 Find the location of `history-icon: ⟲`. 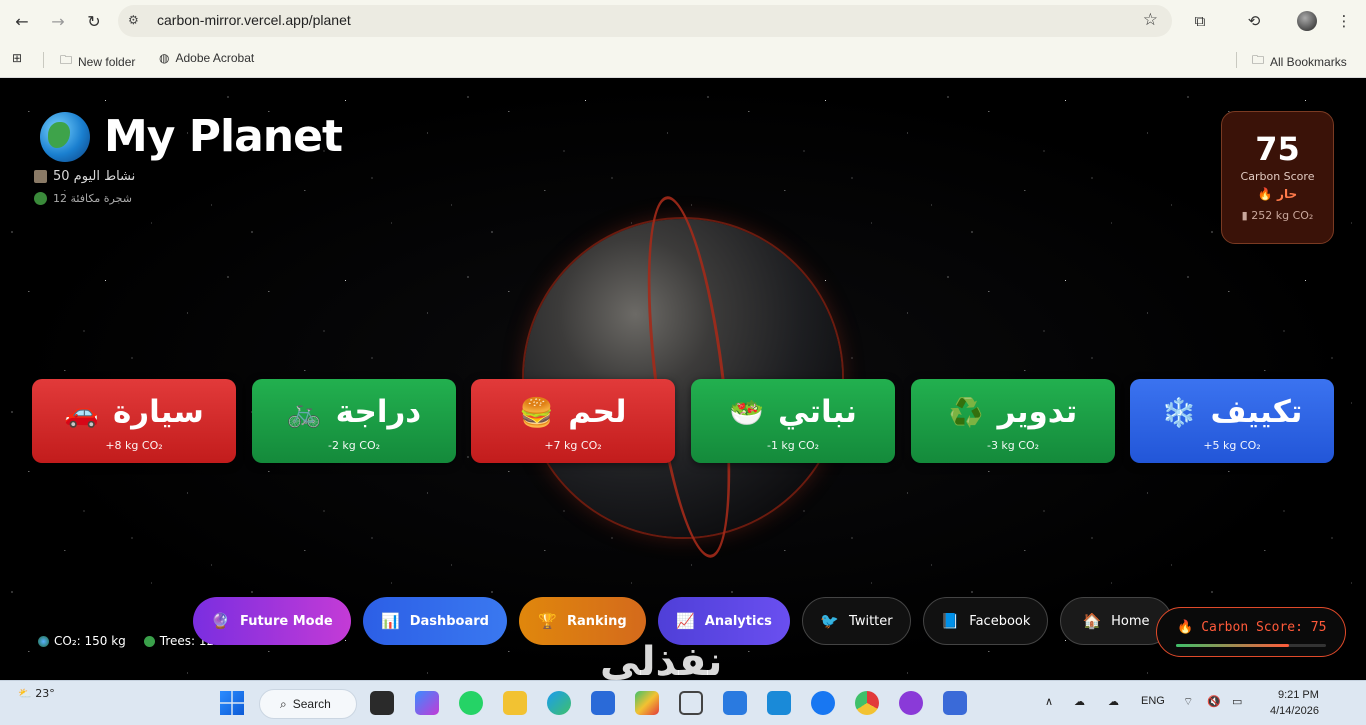

history-icon: ⟲ is located at coordinates (1254, 21).